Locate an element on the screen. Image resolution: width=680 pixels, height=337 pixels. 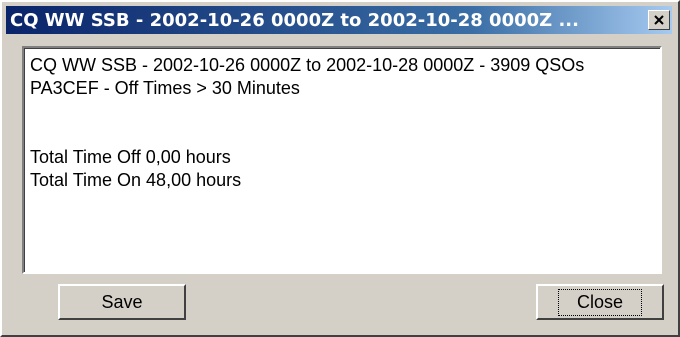
report-line-subtitle: PA3CEF - Off Times > 30 Minutes is located at coordinates (165, 88).